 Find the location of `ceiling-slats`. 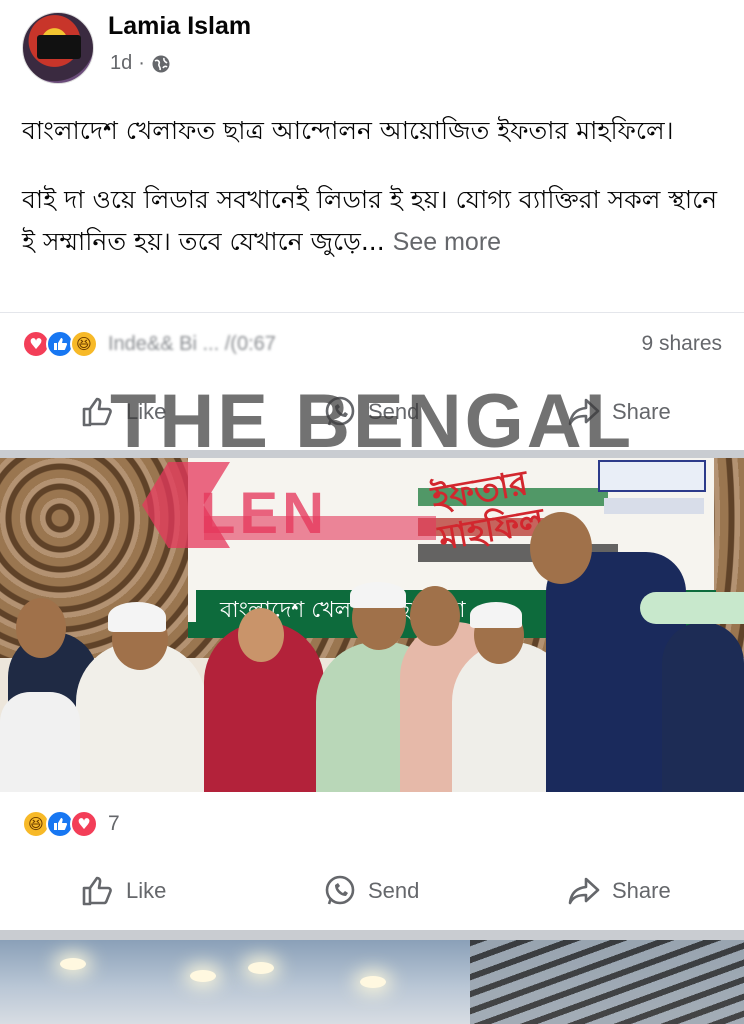

ceiling-slats is located at coordinates (607, 982).